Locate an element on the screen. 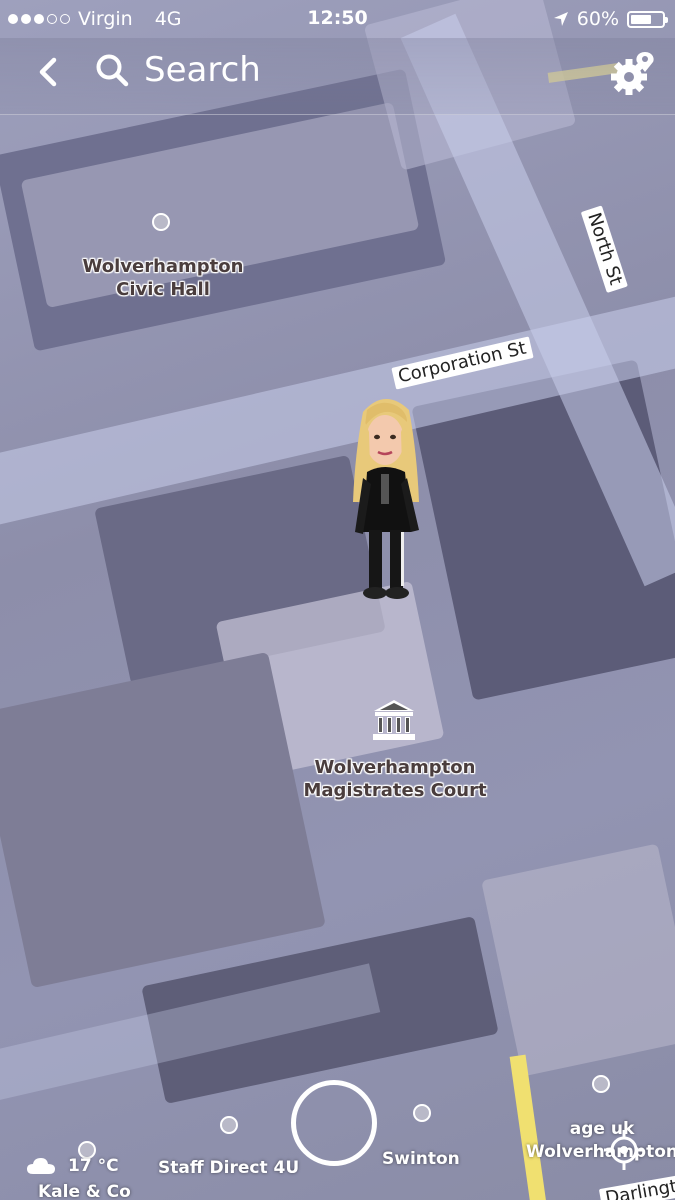 Image resolution: width=675 pixels, height=1200 pixels. place-label-civic-hall: Wolverhampton Civic Hall is located at coordinates (163, 278).